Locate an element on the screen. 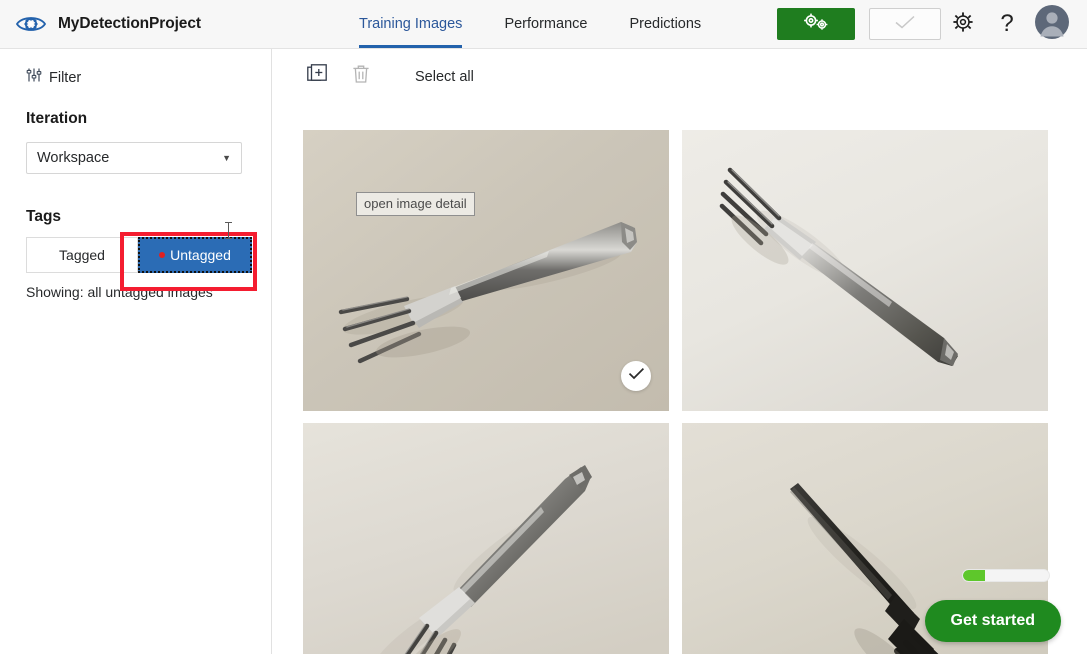 Image resolution: width=1087 pixels, height=654 pixels. tab-performance: Performance is located at coordinates (545, 24).